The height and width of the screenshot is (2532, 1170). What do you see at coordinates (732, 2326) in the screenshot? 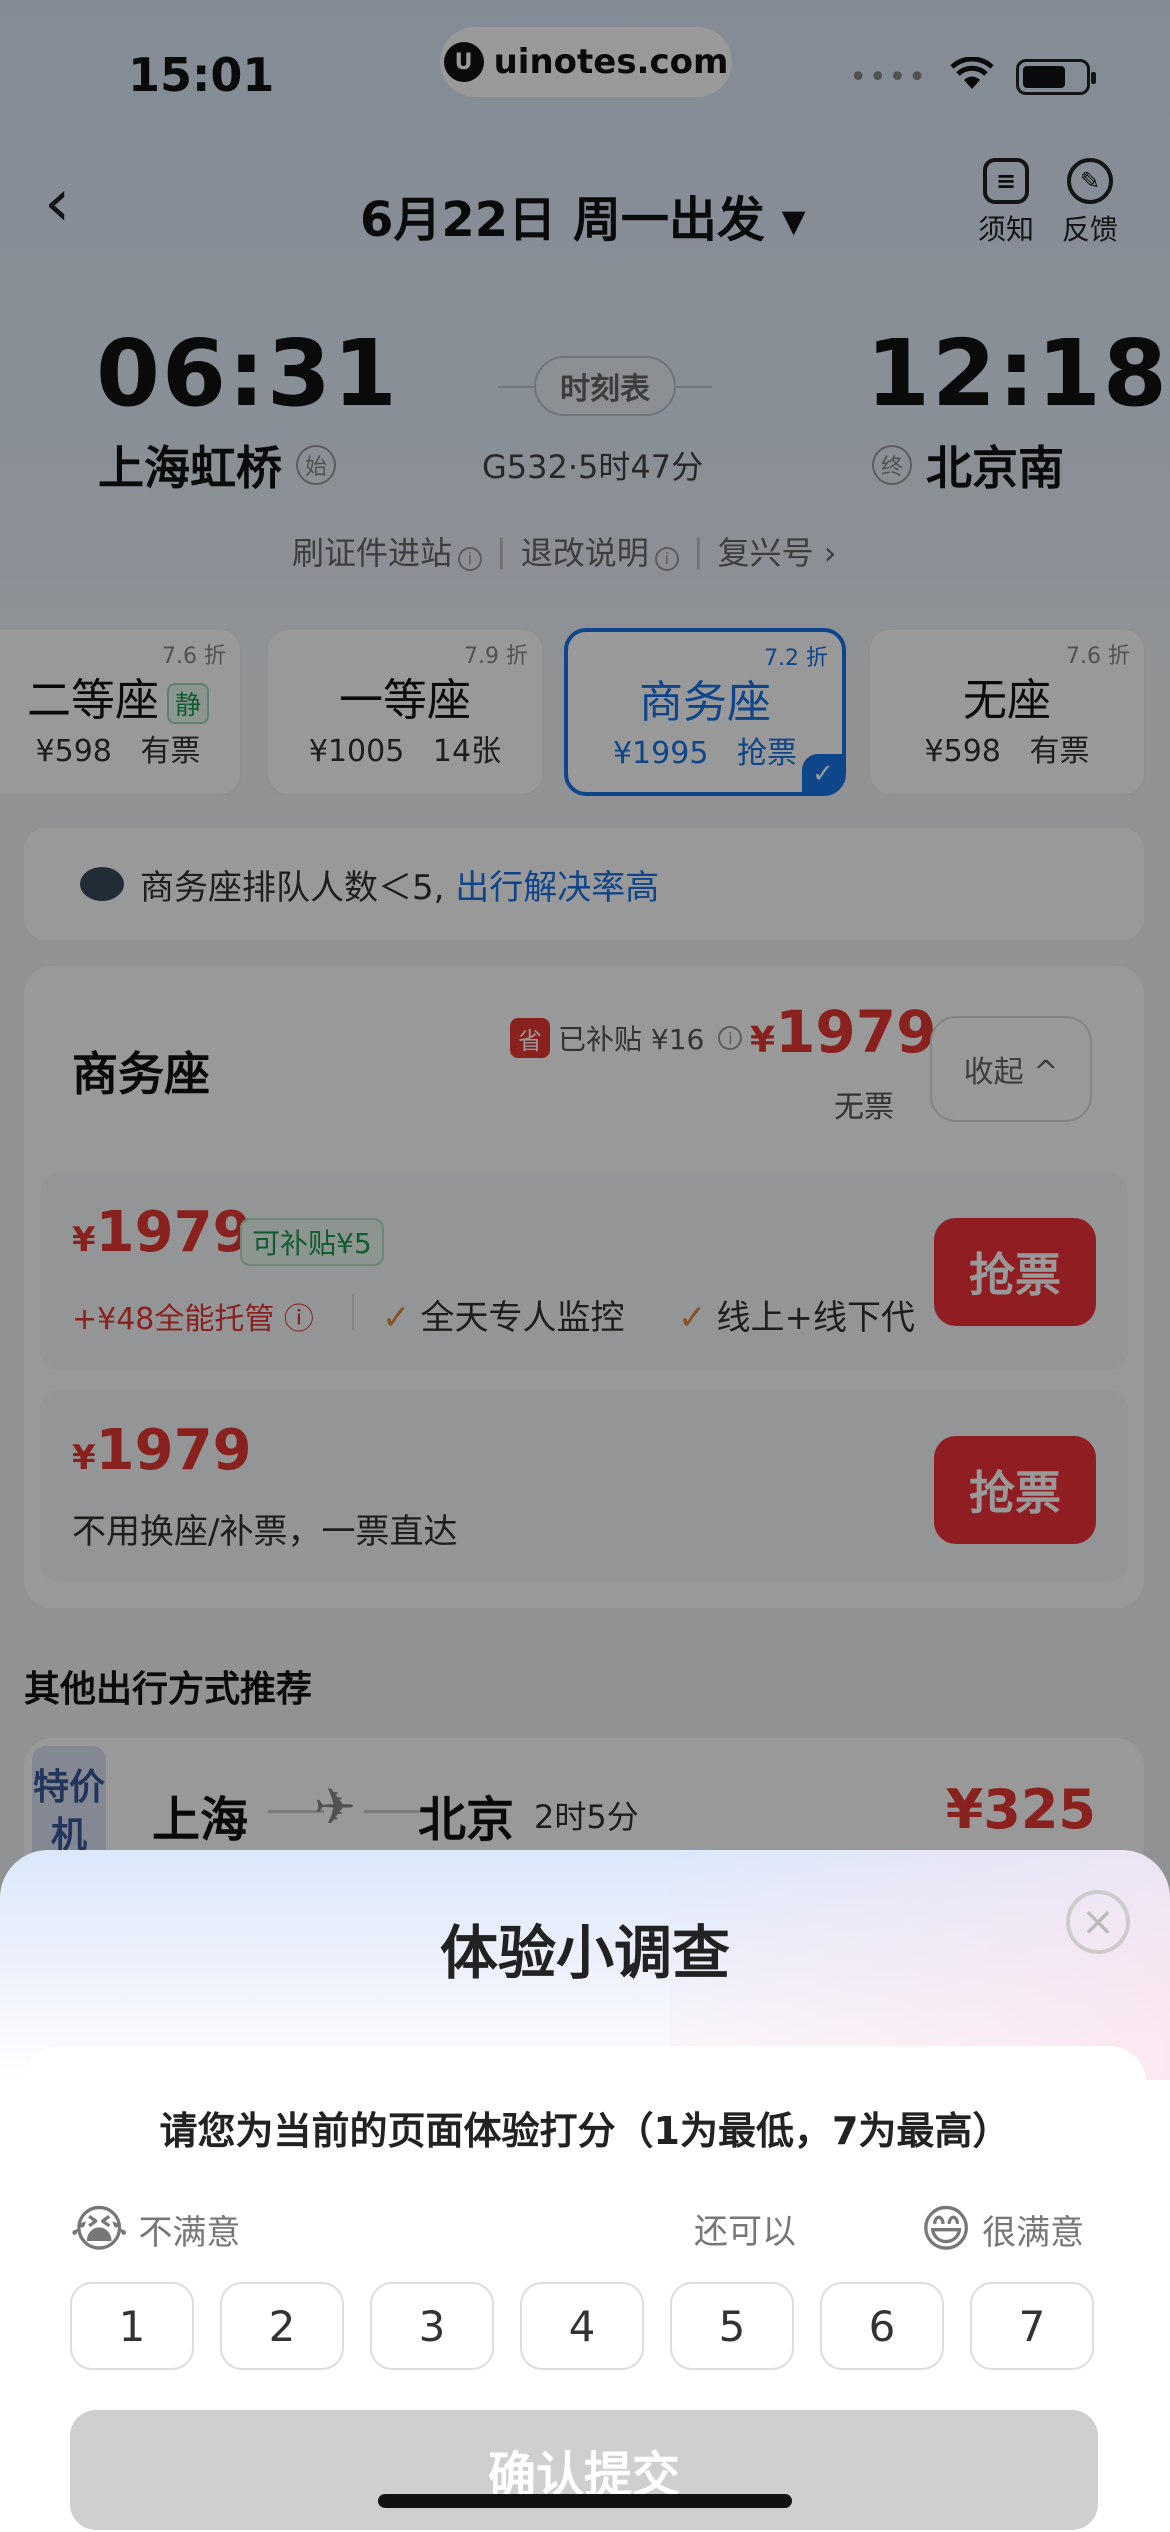
I see `rating-5-button: 5` at bounding box center [732, 2326].